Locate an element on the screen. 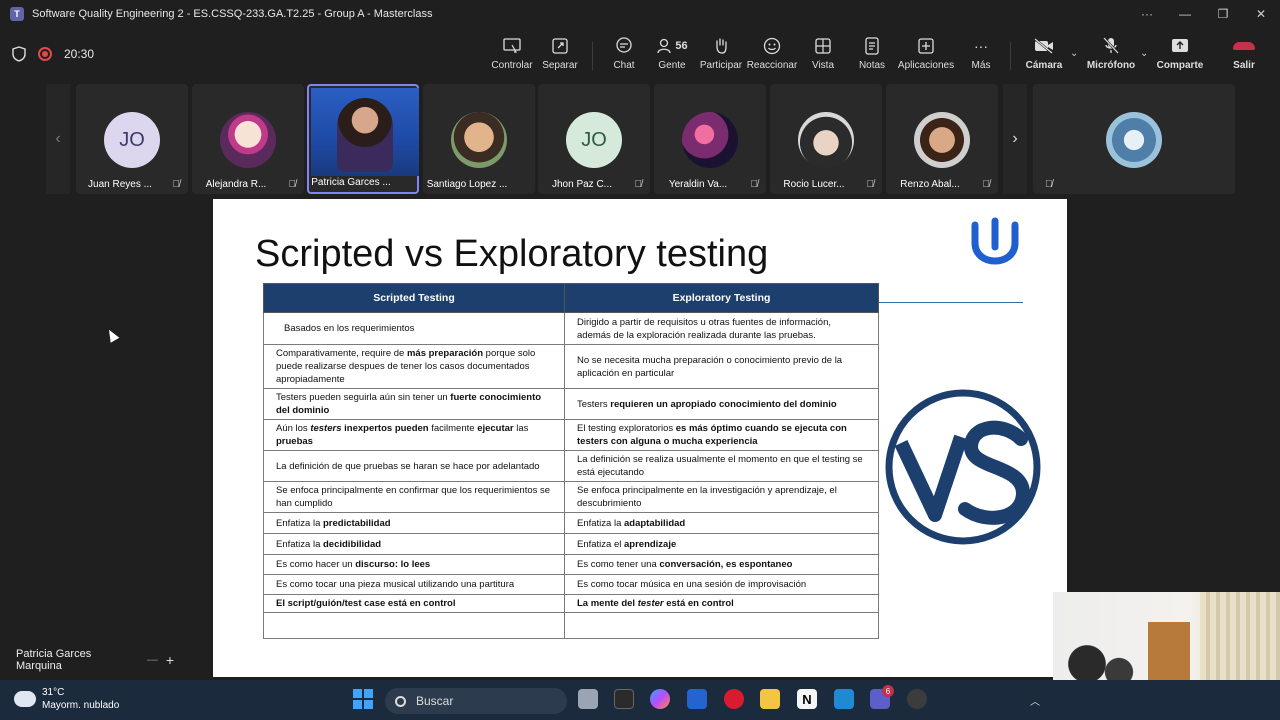 Image resolution: width=1280 pixels, height=720 pixels. participant-tile: Alejandra R... 🎙̸ is located at coordinates (248, 139).